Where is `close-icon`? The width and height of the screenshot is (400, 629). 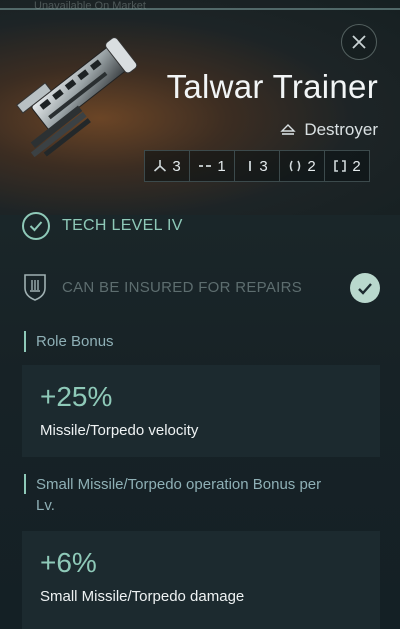 close-icon is located at coordinates (359, 42).